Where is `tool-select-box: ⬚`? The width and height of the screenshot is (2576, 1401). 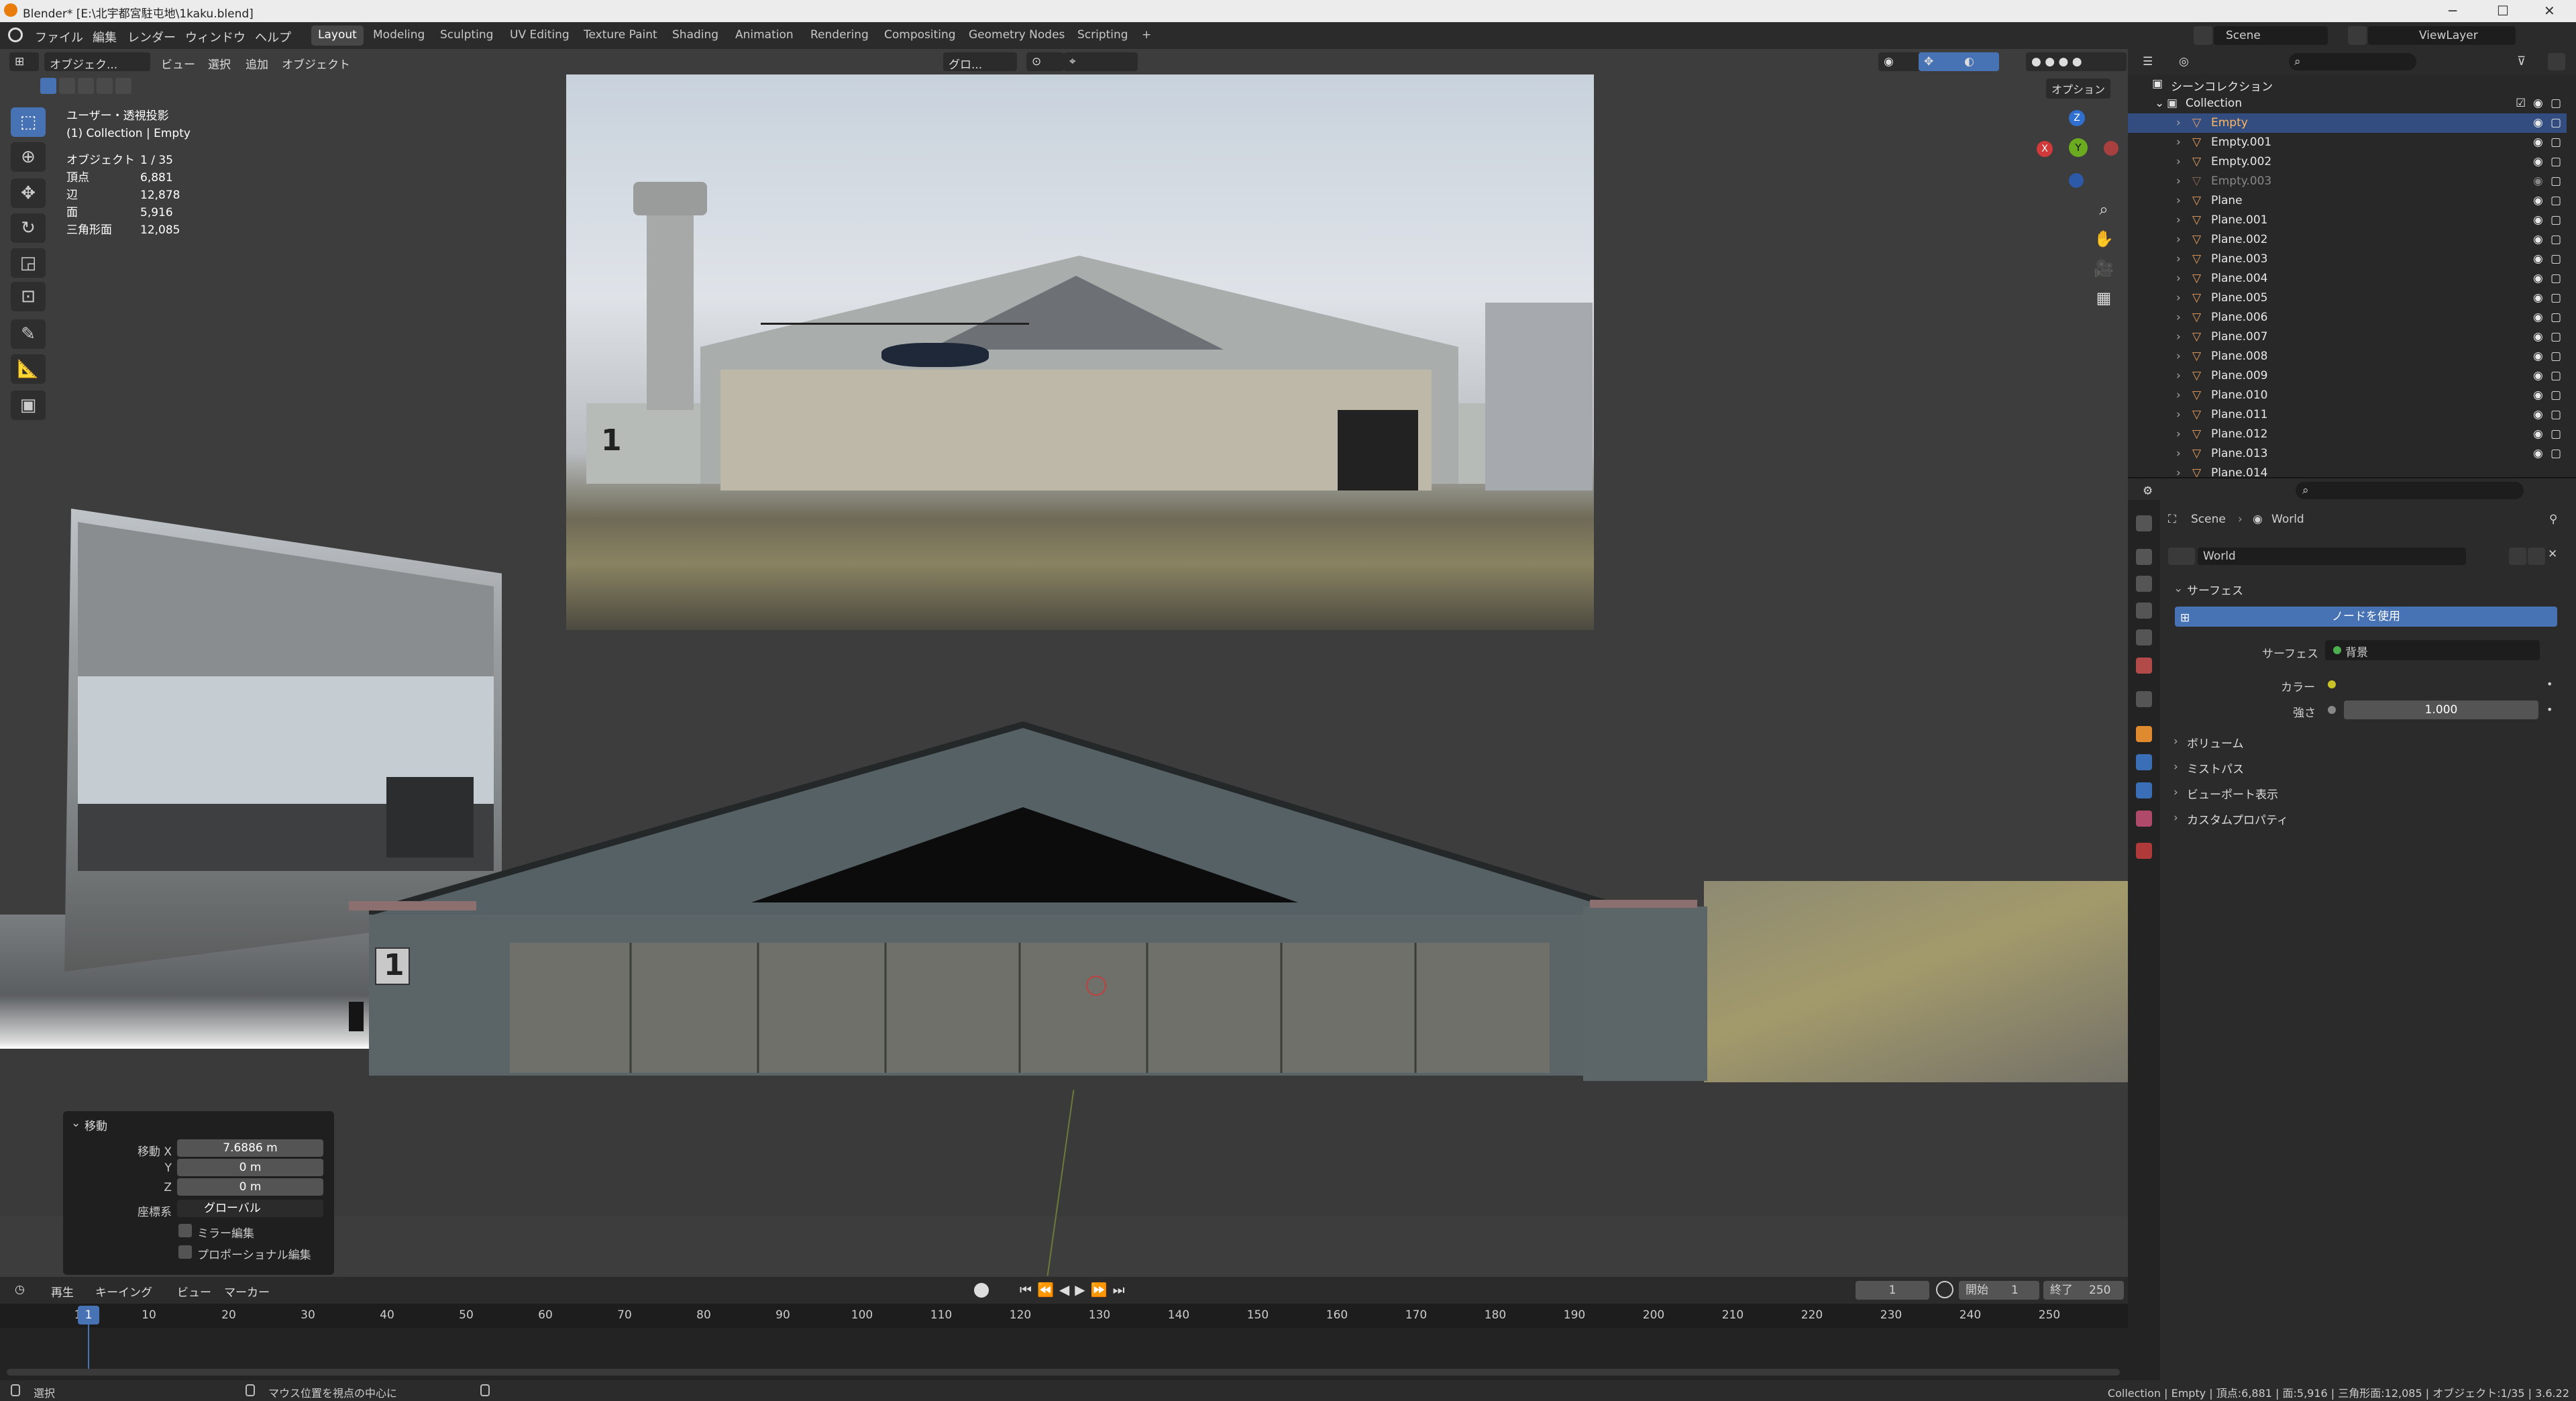
tool-select-box: ⬚ is located at coordinates (28, 122).